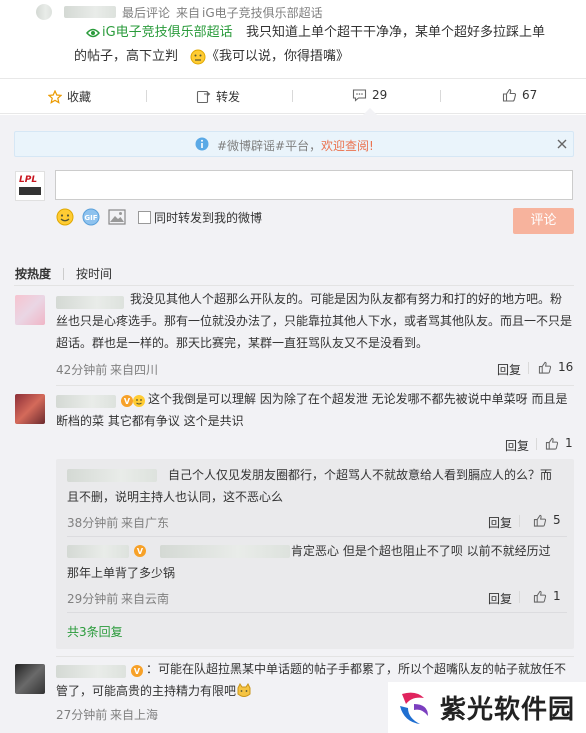  Describe the element at coordinates (65, 217) in the screenshot. I see `emoji-icon` at that location.